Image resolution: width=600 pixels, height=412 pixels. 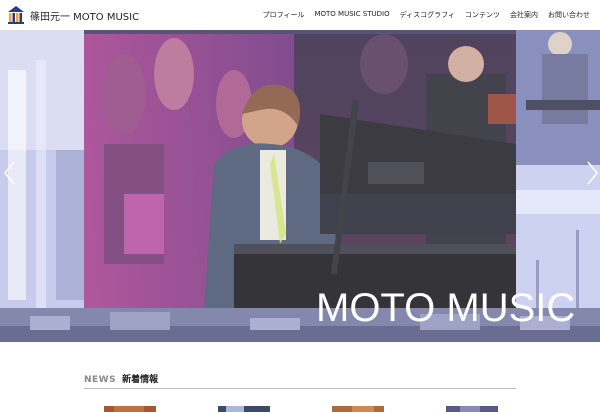 I want to click on nav-item-profile: プロフィール, so click(x=284, y=15).